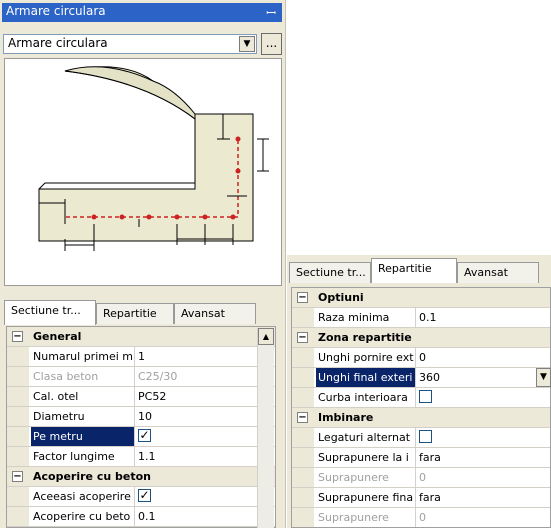  Describe the element at coordinates (157, 376) in the screenshot. I see `property-value: C25/30` at that location.